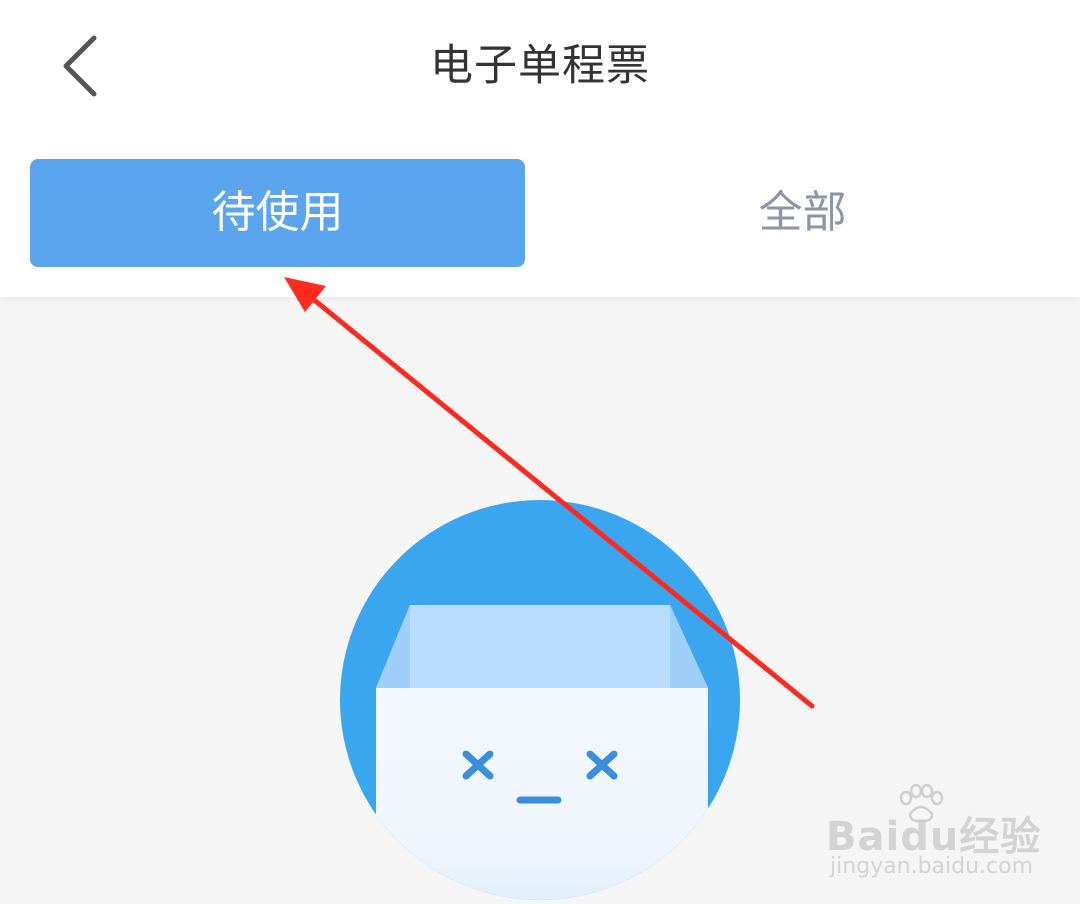  Describe the element at coordinates (934, 837) in the screenshot. I see `watermark-brand: Baidu经验` at that location.